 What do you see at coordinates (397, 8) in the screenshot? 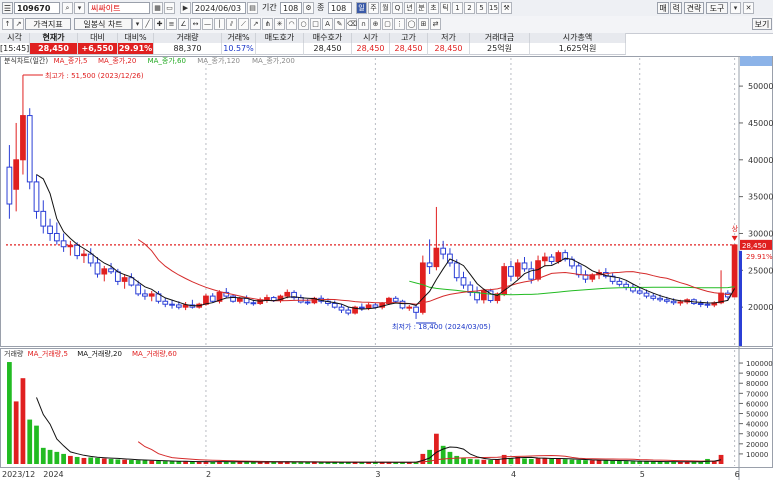
I see `period-button-3: Q` at bounding box center [397, 8].